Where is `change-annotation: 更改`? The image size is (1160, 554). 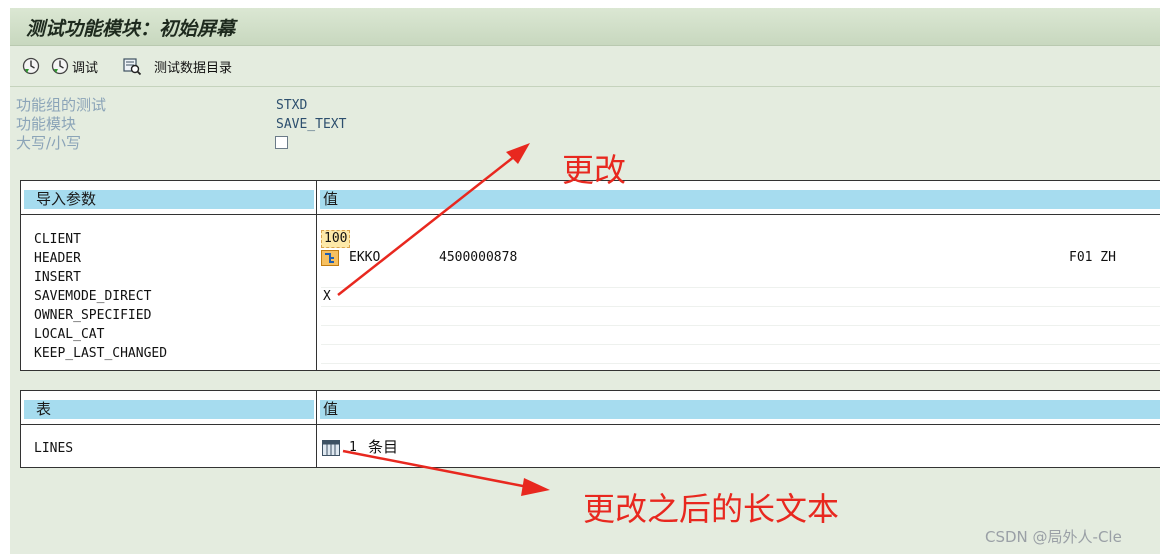 change-annotation: 更改 is located at coordinates (594, 170).